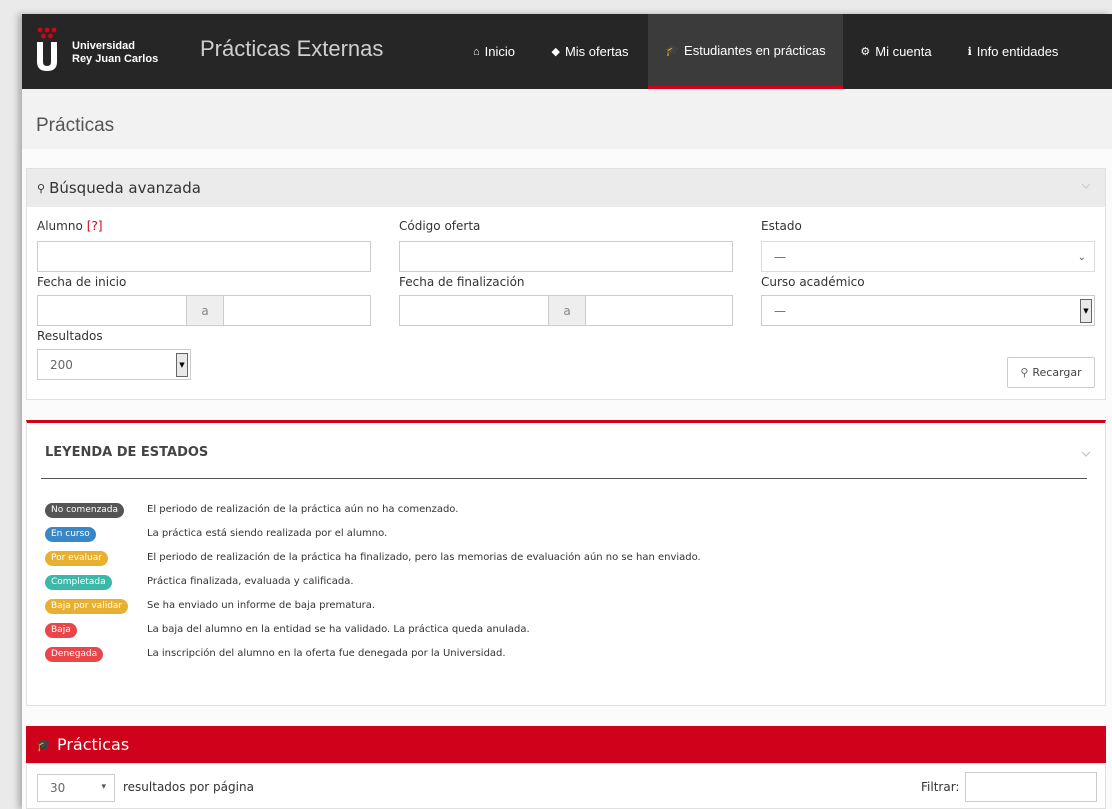 This screenshot has height=809, width=1112. I want to click on legend-item: En curso, so click(70, 534).